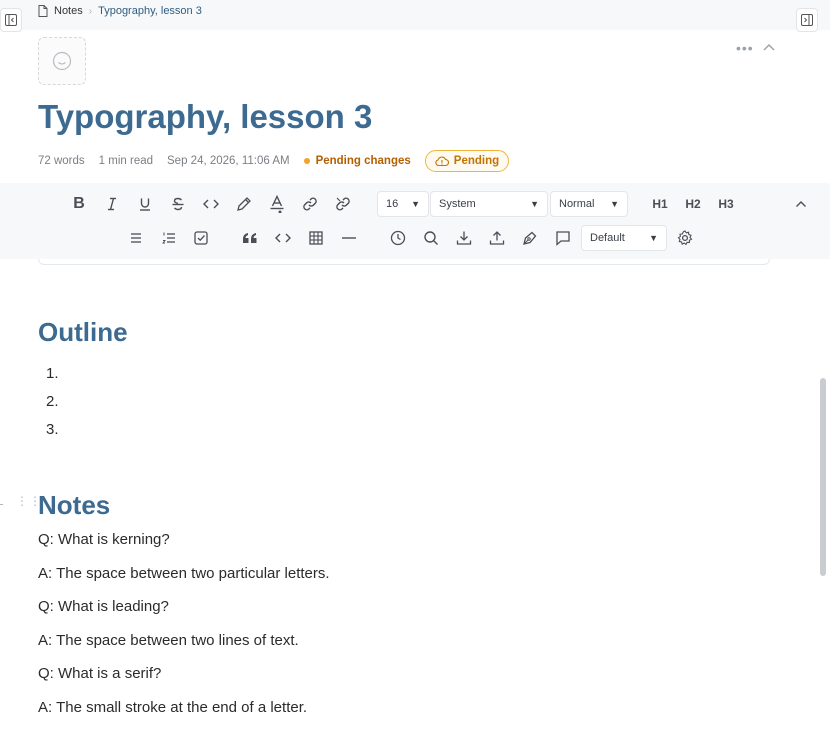  What do you see at coordinates (363, 161) in the screenshot?
I see `sync-status-label: Pending changes` at bounding box center [363, 161].